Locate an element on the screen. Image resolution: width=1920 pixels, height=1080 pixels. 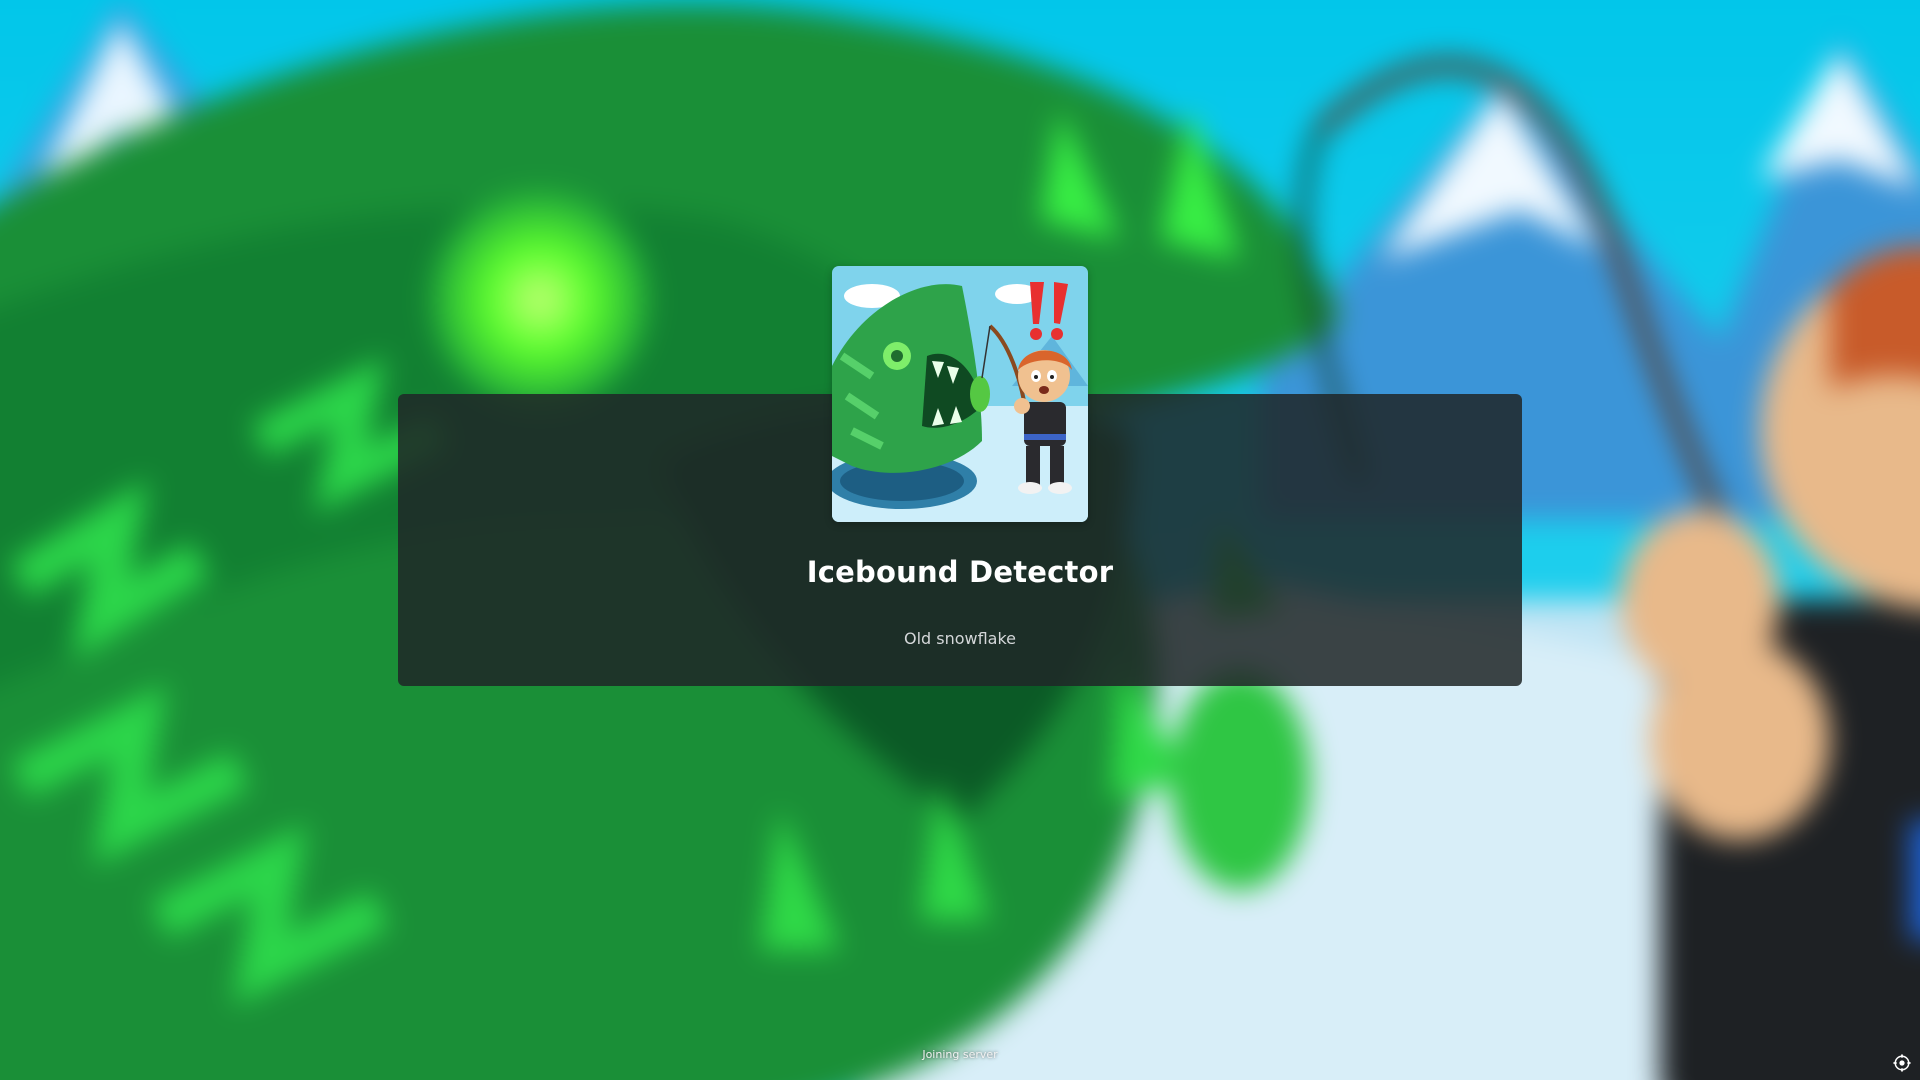
loading-status: Joining server is located at coordinates (960, 1054).